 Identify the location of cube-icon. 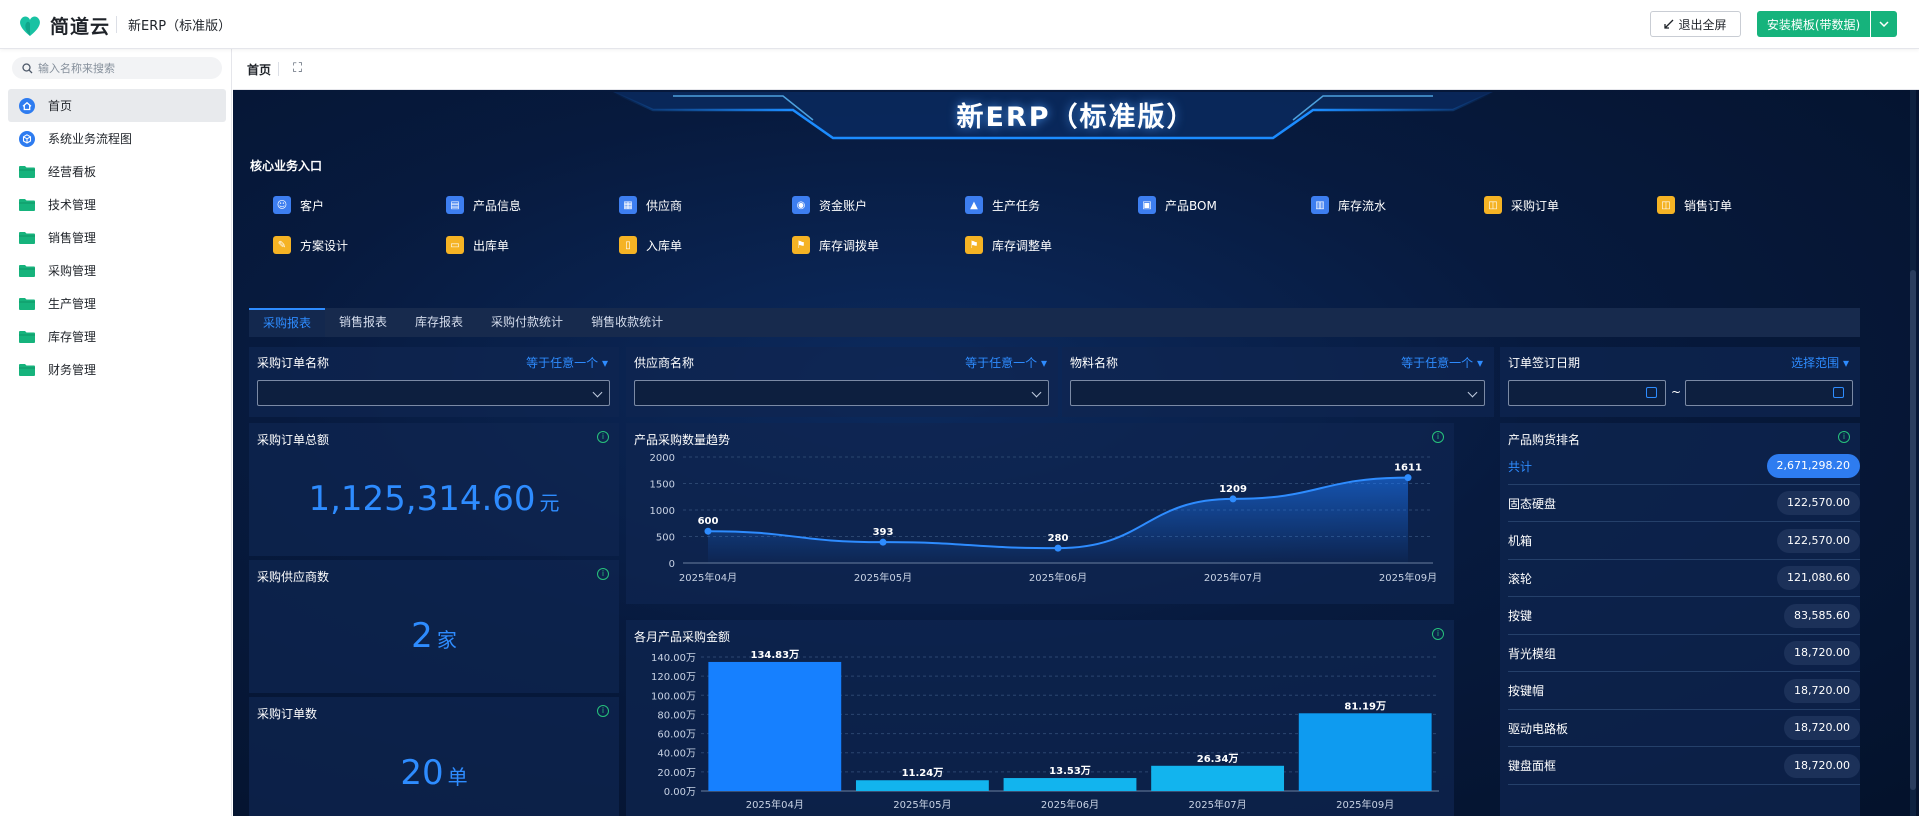
(27, 139).